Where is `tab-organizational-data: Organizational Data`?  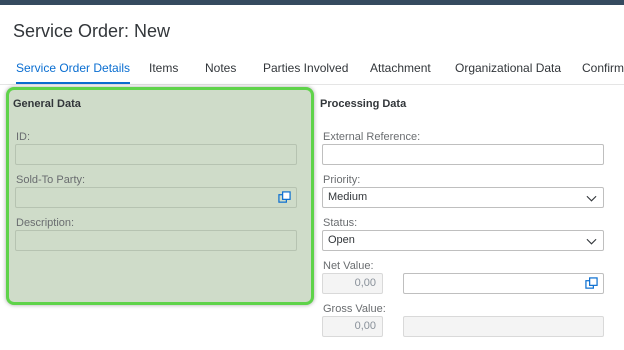
tab-organizational-data: Organizational Data is located at coordinates (508, 71).